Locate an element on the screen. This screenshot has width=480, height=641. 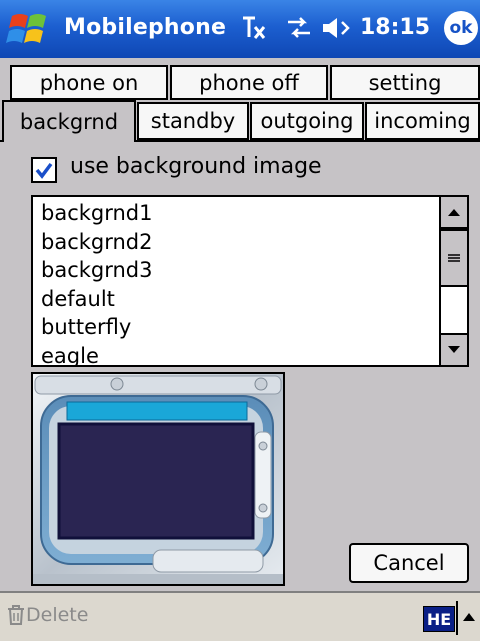
tab-label: backgrnd is located at coordinates (69, 122).